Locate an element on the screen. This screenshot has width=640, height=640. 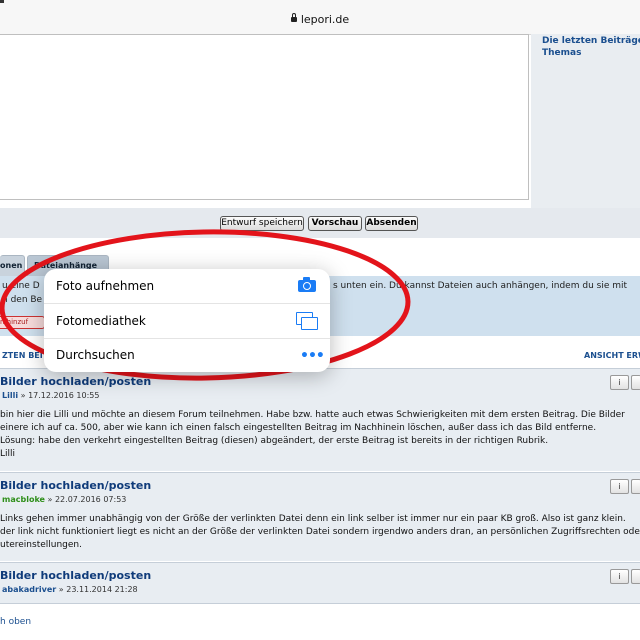
menu-item-take-photo: Foto aufnehmen is located at coordinates (187, 286).